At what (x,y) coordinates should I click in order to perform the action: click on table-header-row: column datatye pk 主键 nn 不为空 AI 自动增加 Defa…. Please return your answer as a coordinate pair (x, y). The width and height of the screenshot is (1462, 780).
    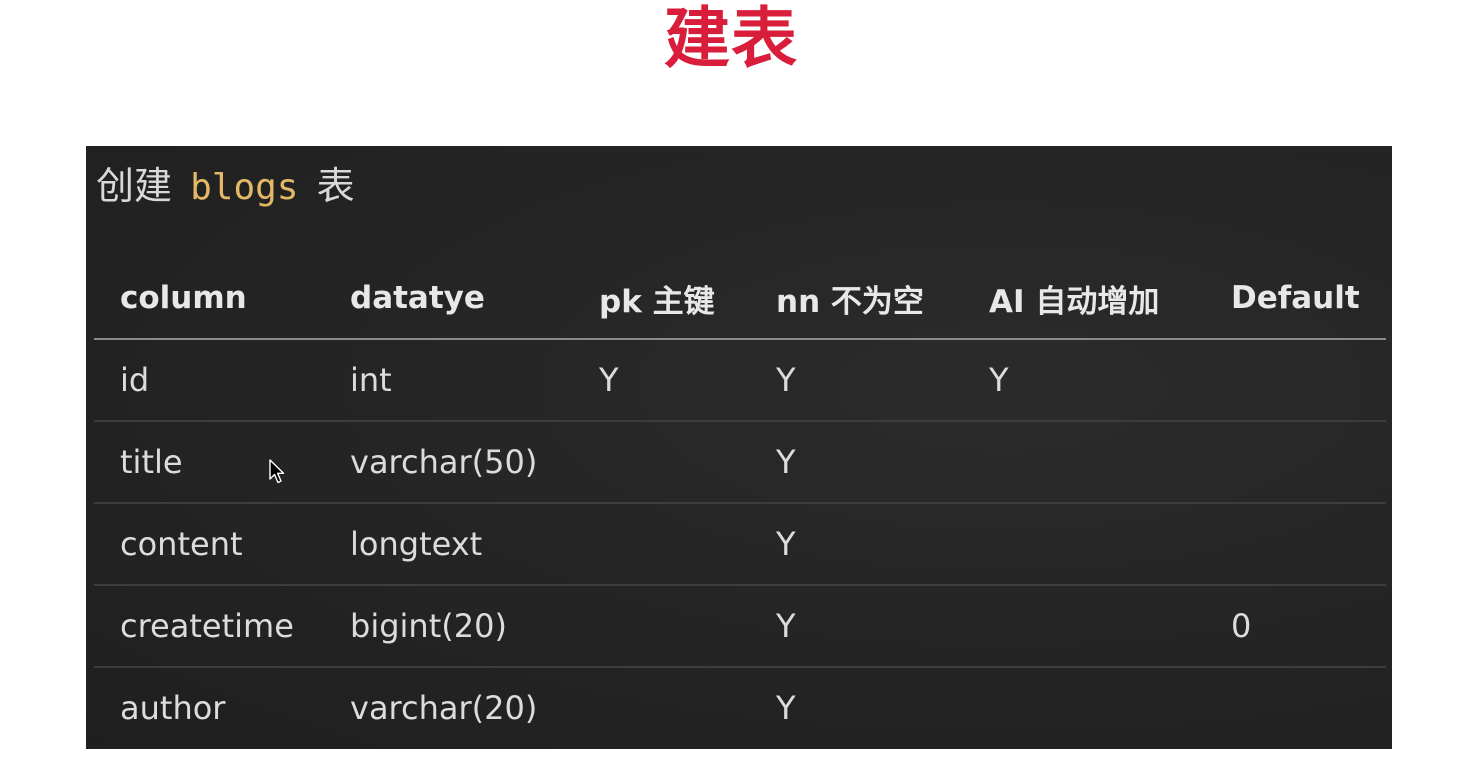
    Looking at the image, I should click on (740, 299).